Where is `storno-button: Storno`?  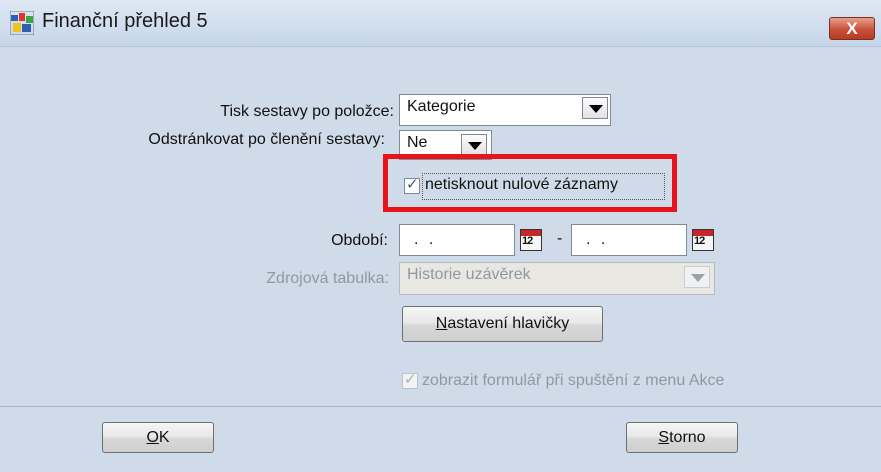 storno-button: Storno is located at coordinates (682, 437).